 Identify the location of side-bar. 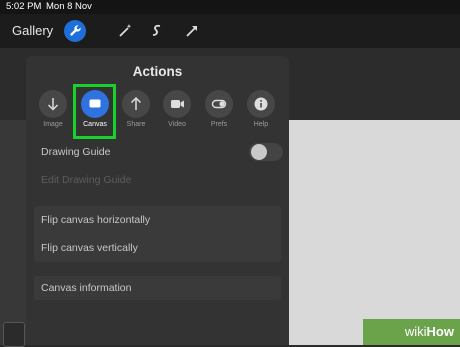
(13, 232).